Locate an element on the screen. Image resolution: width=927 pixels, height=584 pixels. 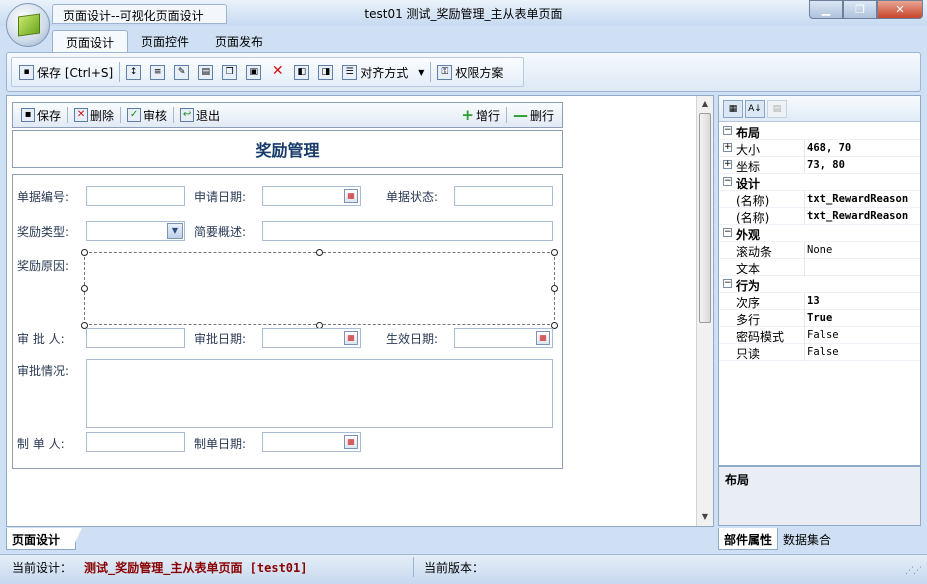
label-creator: 制 单 人: is located at coordinates (41, 444).